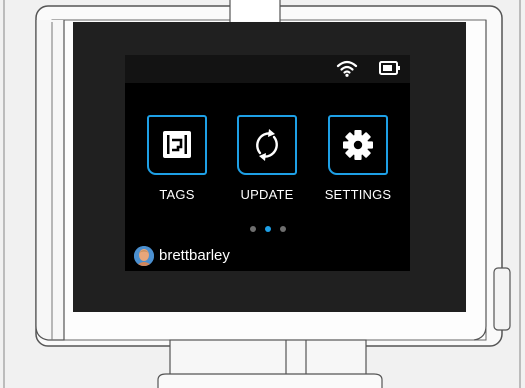 The height and width of the screenshot is (388, 525). I want to click on gear-icon, so click(358, 145).